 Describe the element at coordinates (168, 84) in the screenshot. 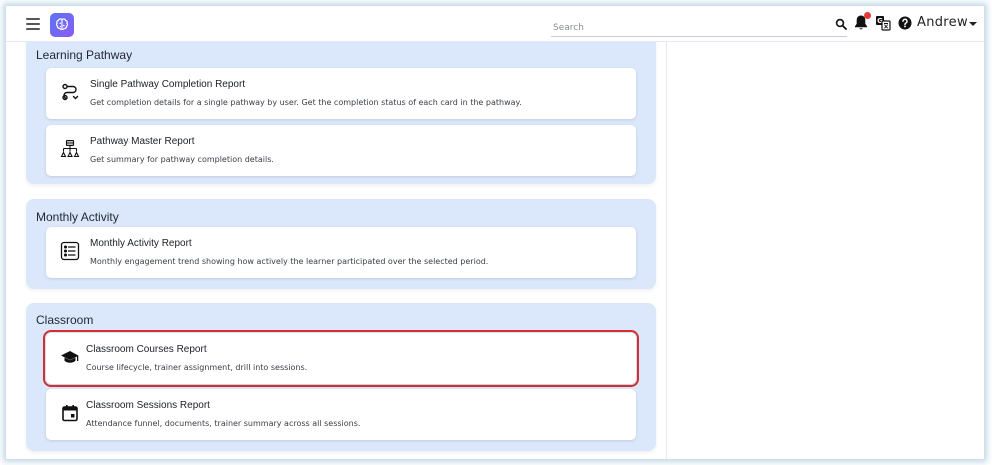

I see `card-title: Single Pathway Completion Report` at that location.